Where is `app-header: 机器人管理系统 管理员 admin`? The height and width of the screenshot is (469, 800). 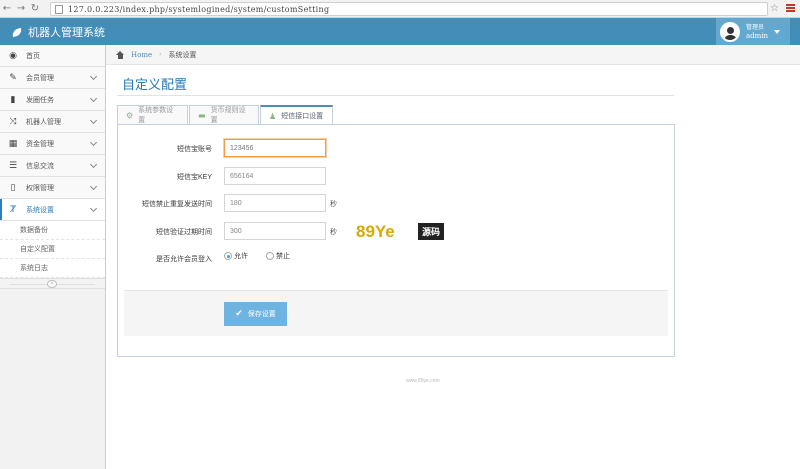 app-header: 机器人管理系统 管理员 admin is located at coordinates (400, 31).